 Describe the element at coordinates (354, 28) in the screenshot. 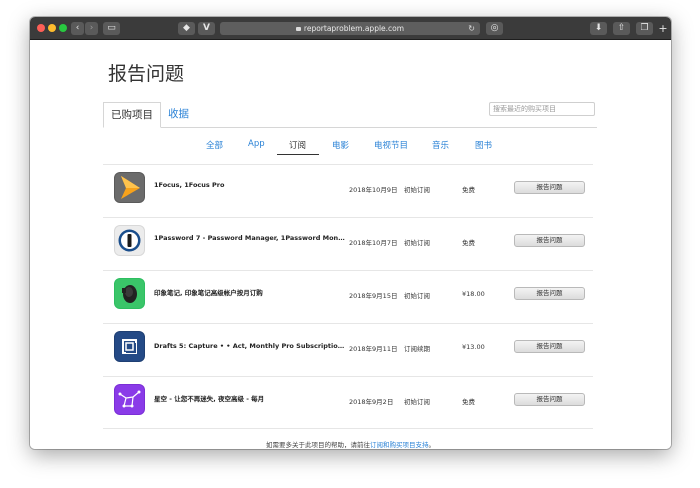

I see `url-text: reportaproblem.apple.com` at that location.